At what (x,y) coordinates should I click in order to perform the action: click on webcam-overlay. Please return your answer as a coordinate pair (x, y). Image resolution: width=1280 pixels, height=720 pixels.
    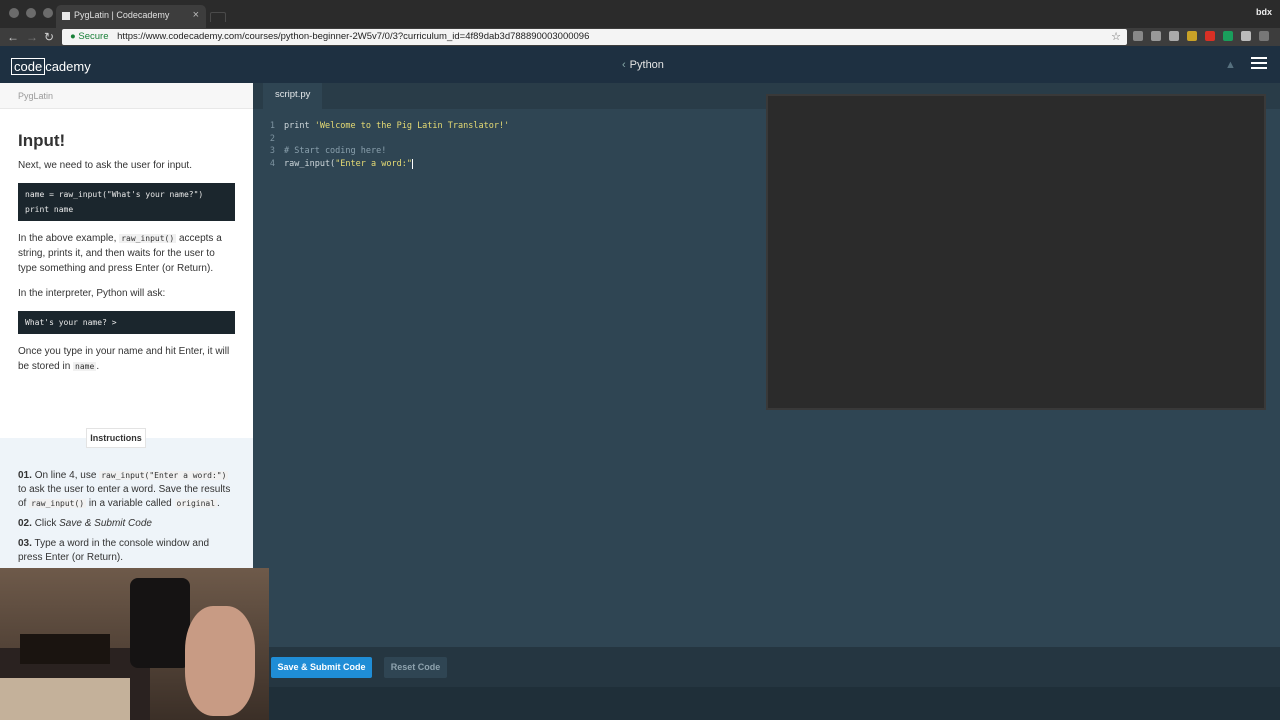
    Looking at the image, I should click on (134, 644).